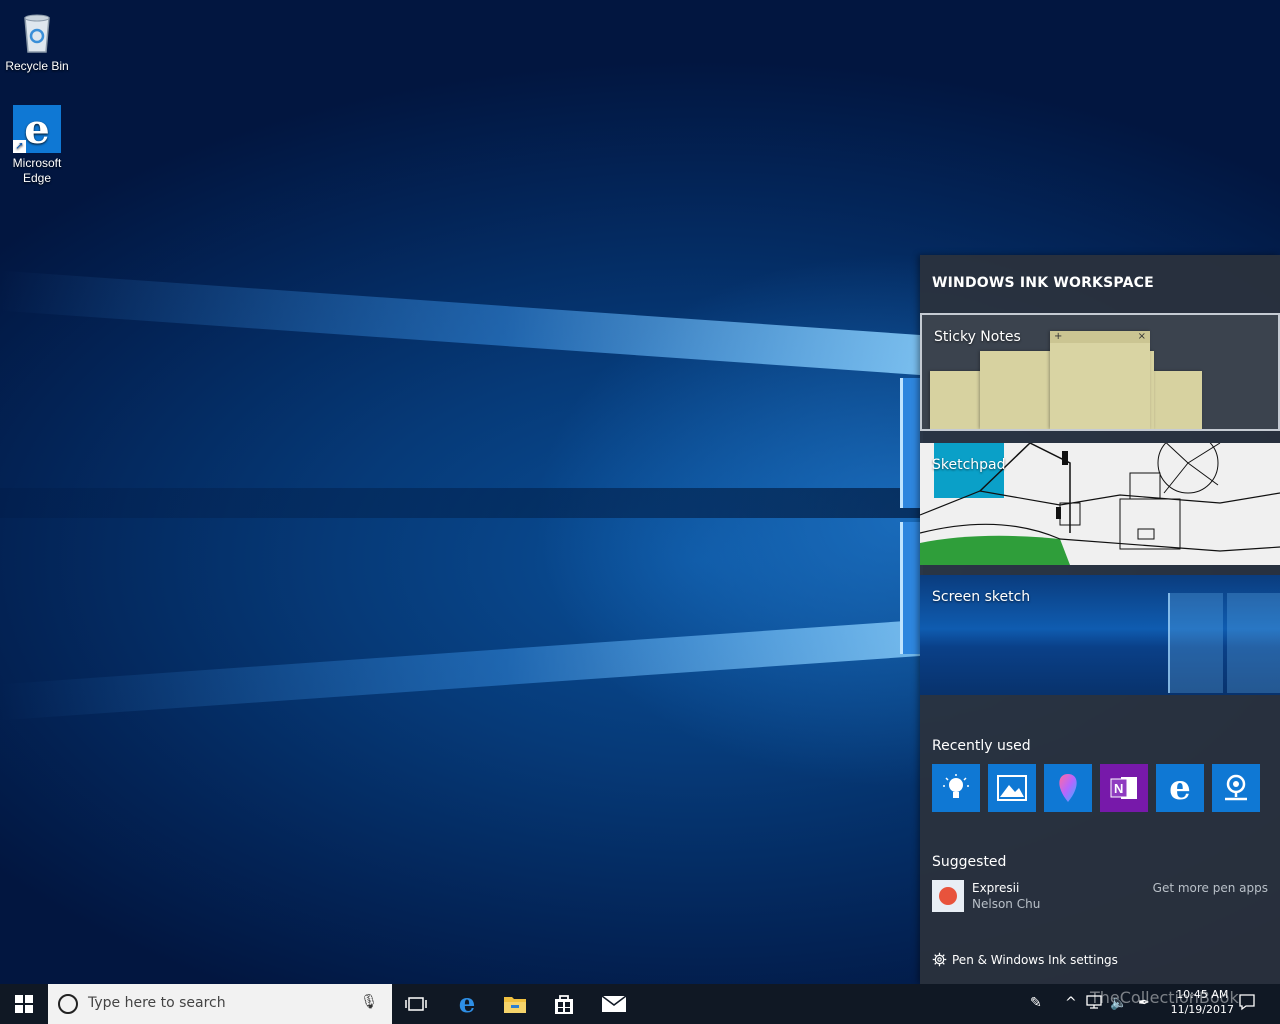 This screenshot has height=1024, width=1280. I want to click on sticky-notes-label: Sticky Notes, so click(977, 337).